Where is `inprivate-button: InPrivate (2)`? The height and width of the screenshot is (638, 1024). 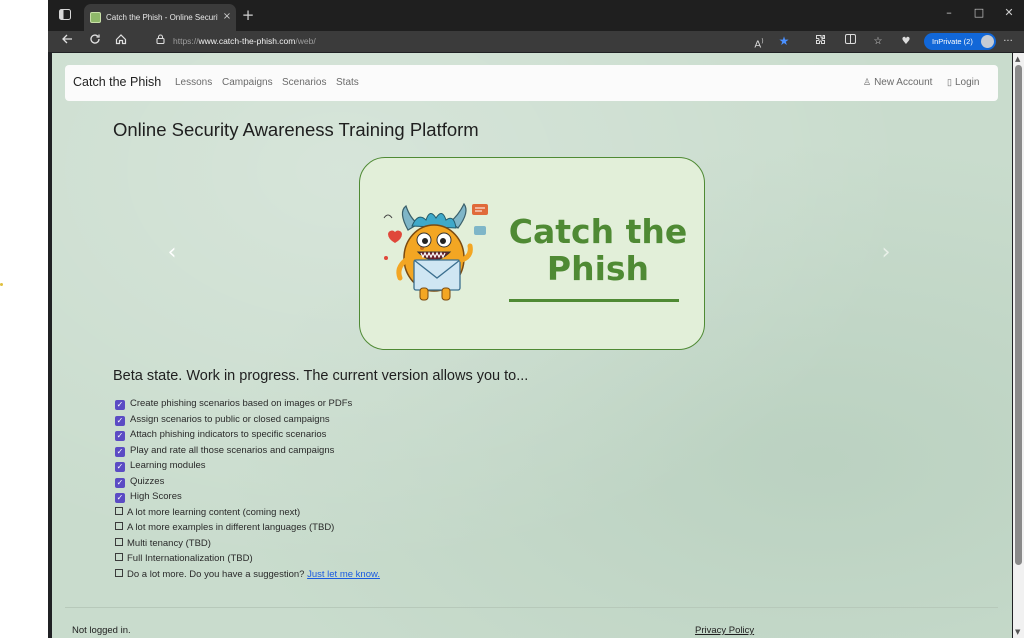 inprivate-button: InPrivate (2) is located at coordinates (960, 41).